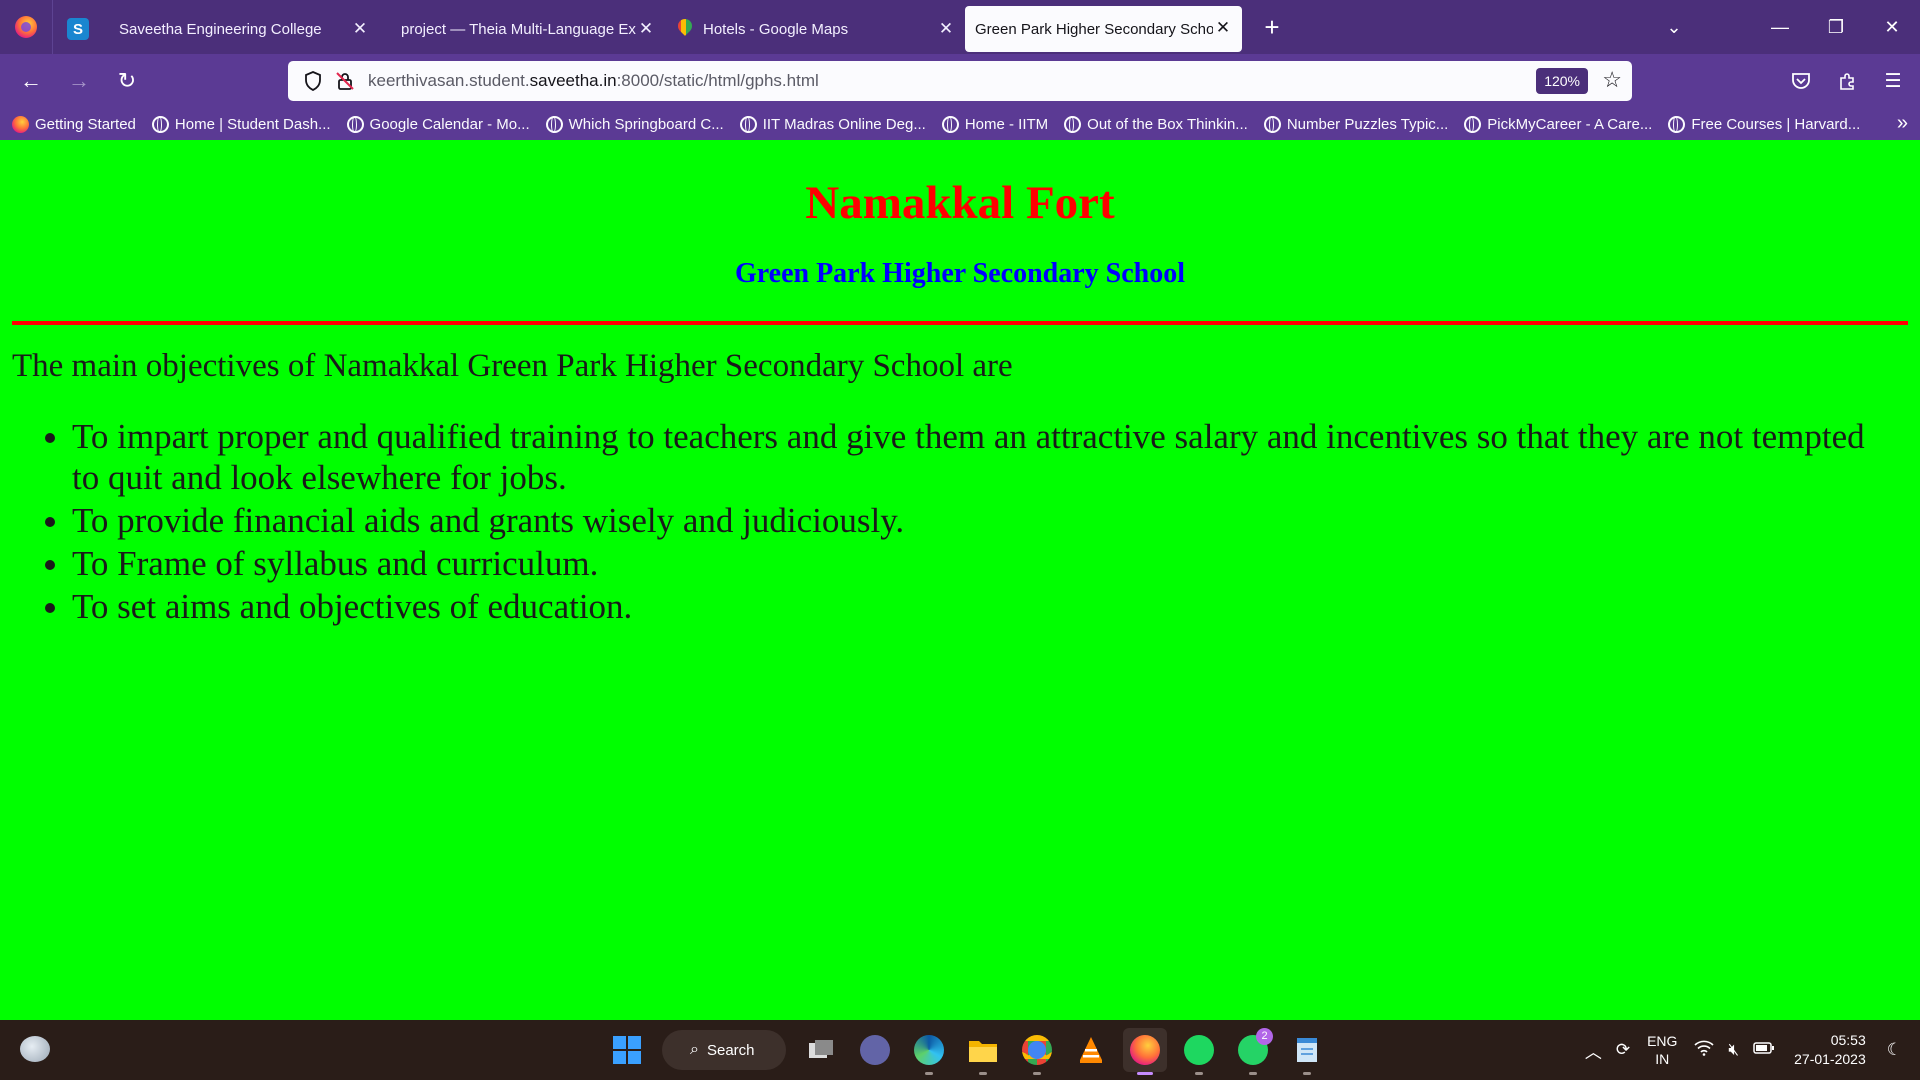 The image size is (1920, 1080). I want to click on teams-chat-icon, so click(875, 1050).